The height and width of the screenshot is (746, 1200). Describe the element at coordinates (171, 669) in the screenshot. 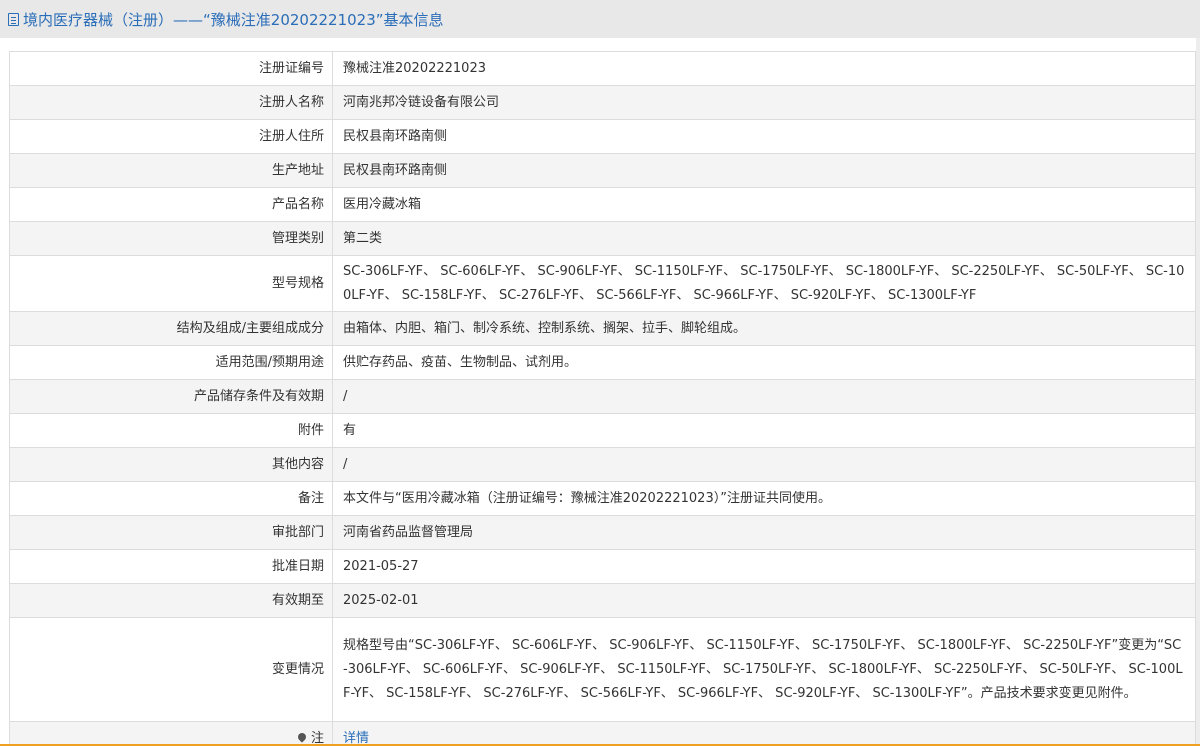

I see `field-label: 变更情况` at that location.